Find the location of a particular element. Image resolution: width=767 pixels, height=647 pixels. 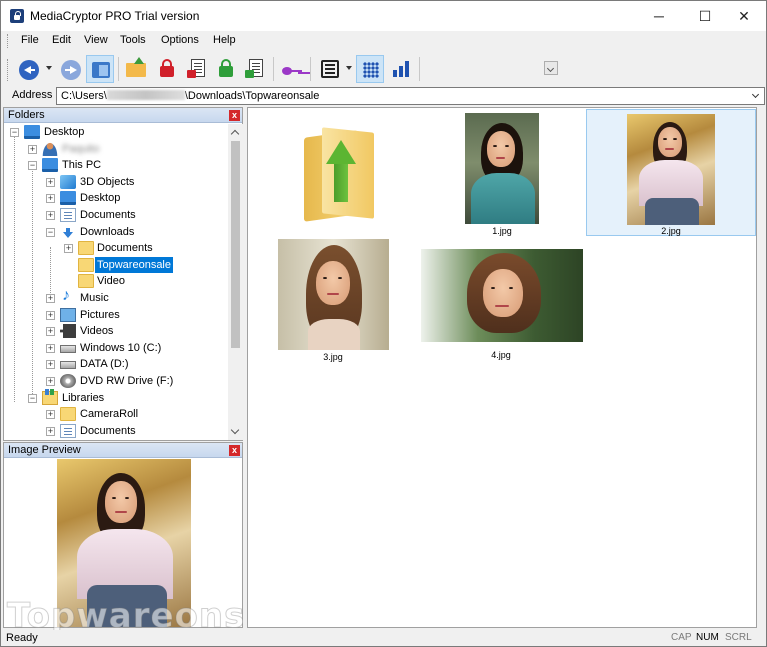

encrypt-list-button is located at coordinates (197, 69).